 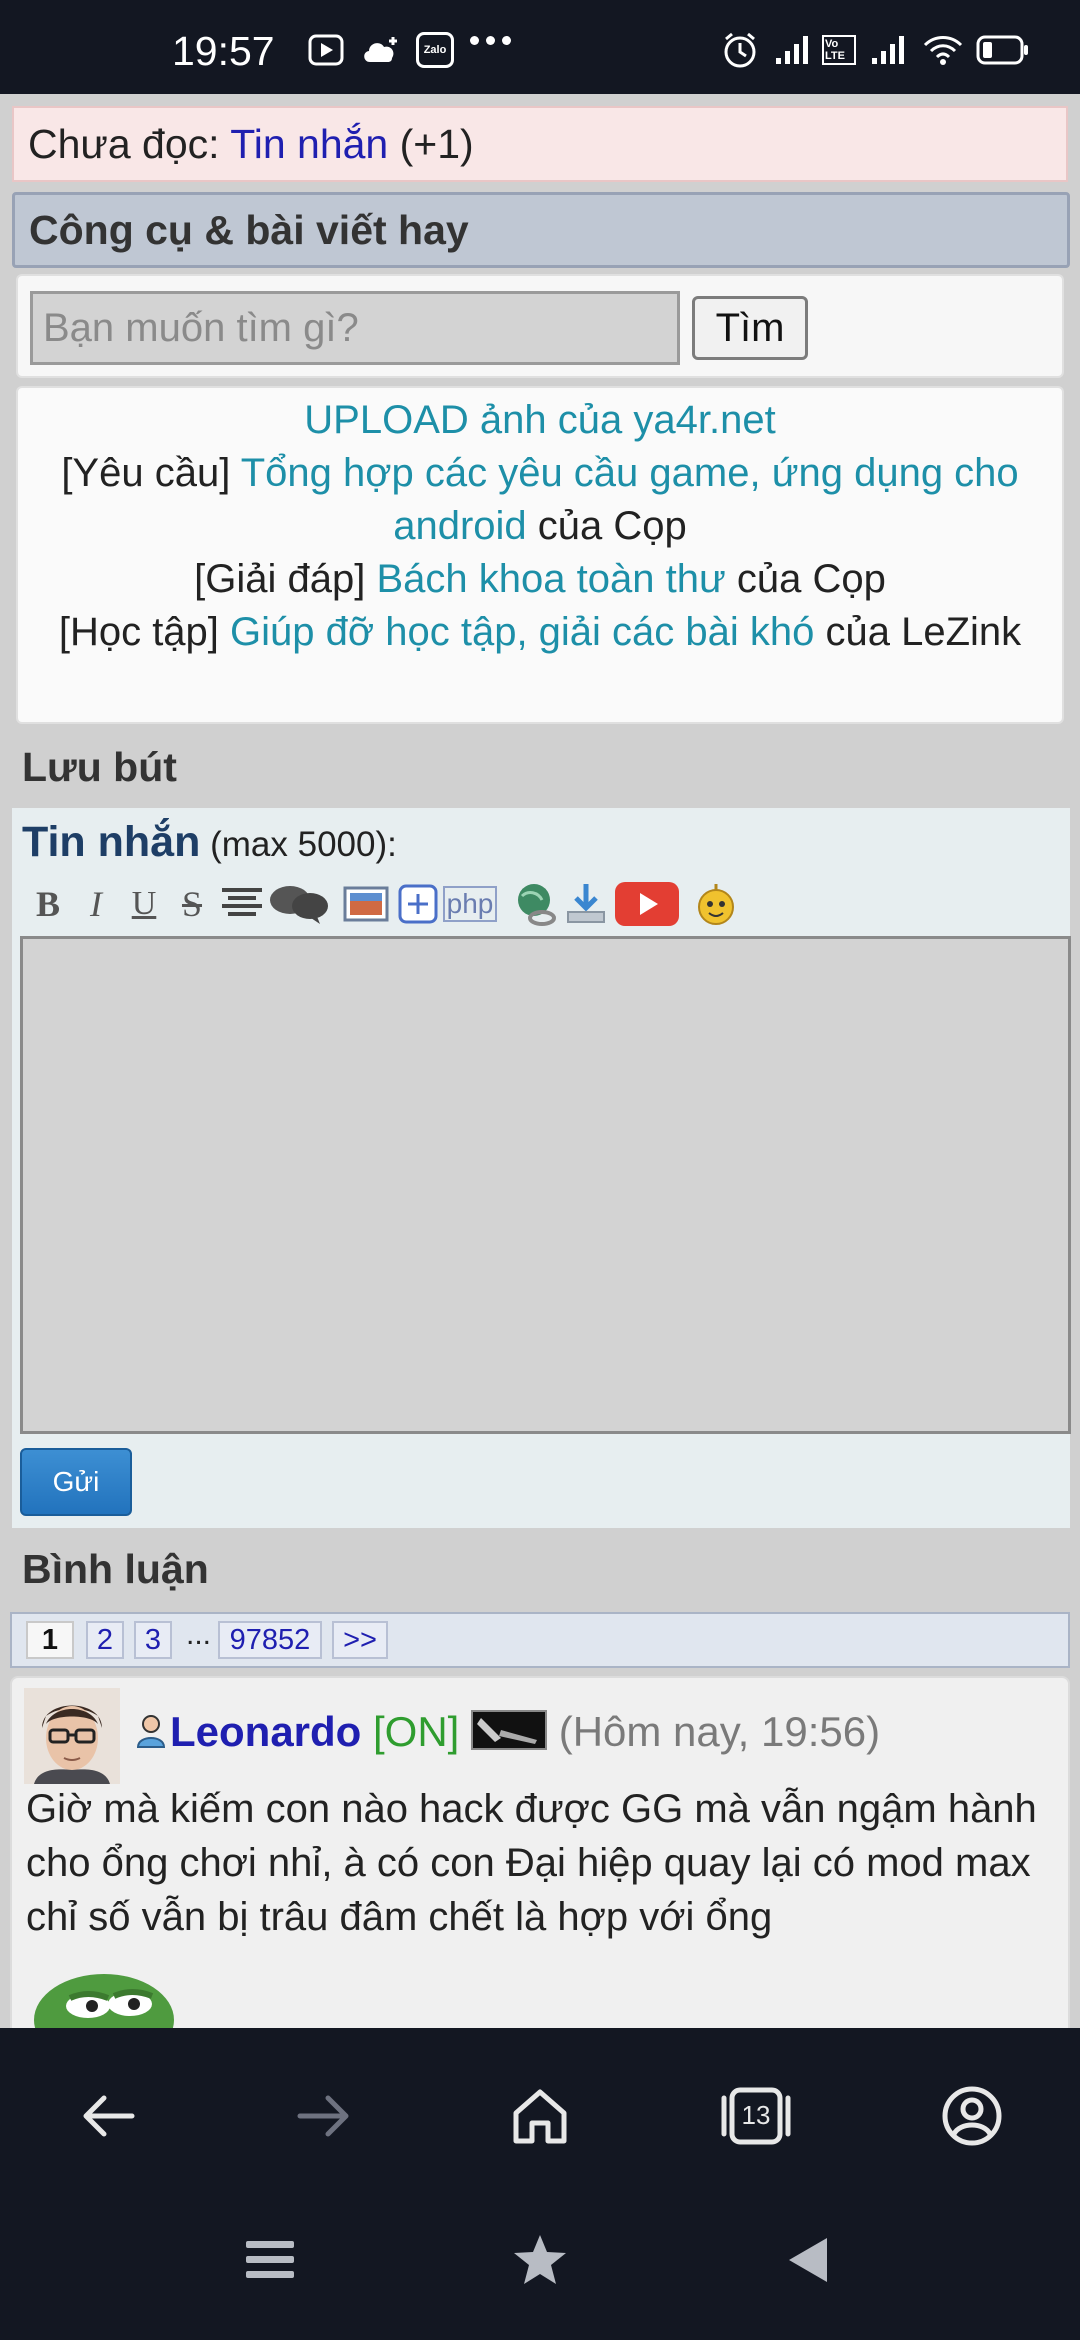 I want to click on send-button: Gửi, so click(x=76, y=1482).